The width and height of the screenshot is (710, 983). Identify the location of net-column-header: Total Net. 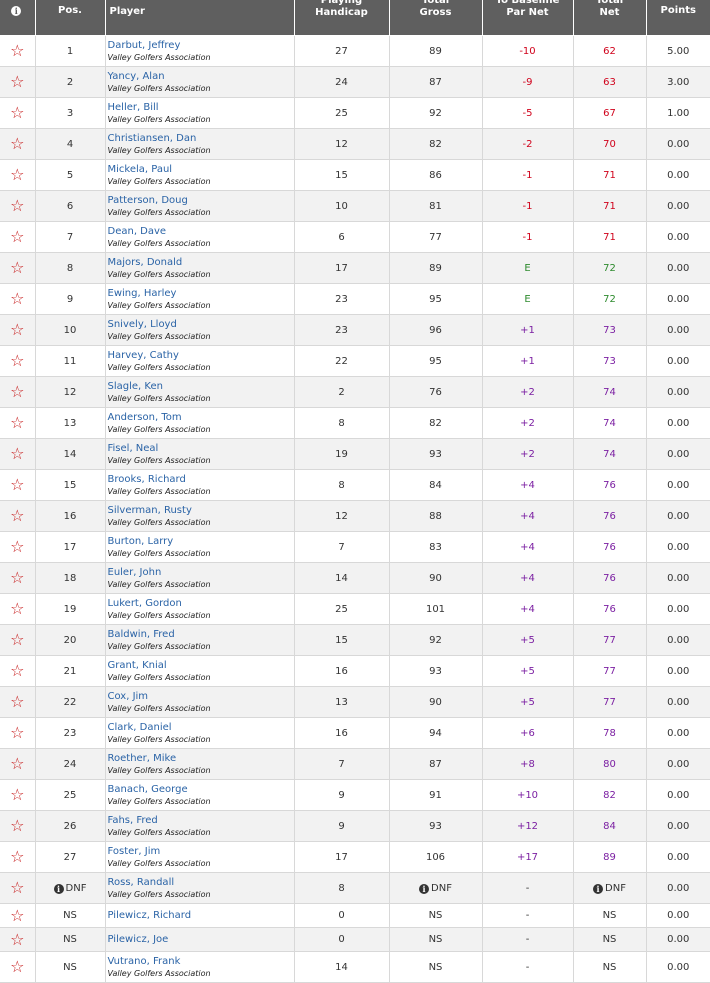
(610, 18).